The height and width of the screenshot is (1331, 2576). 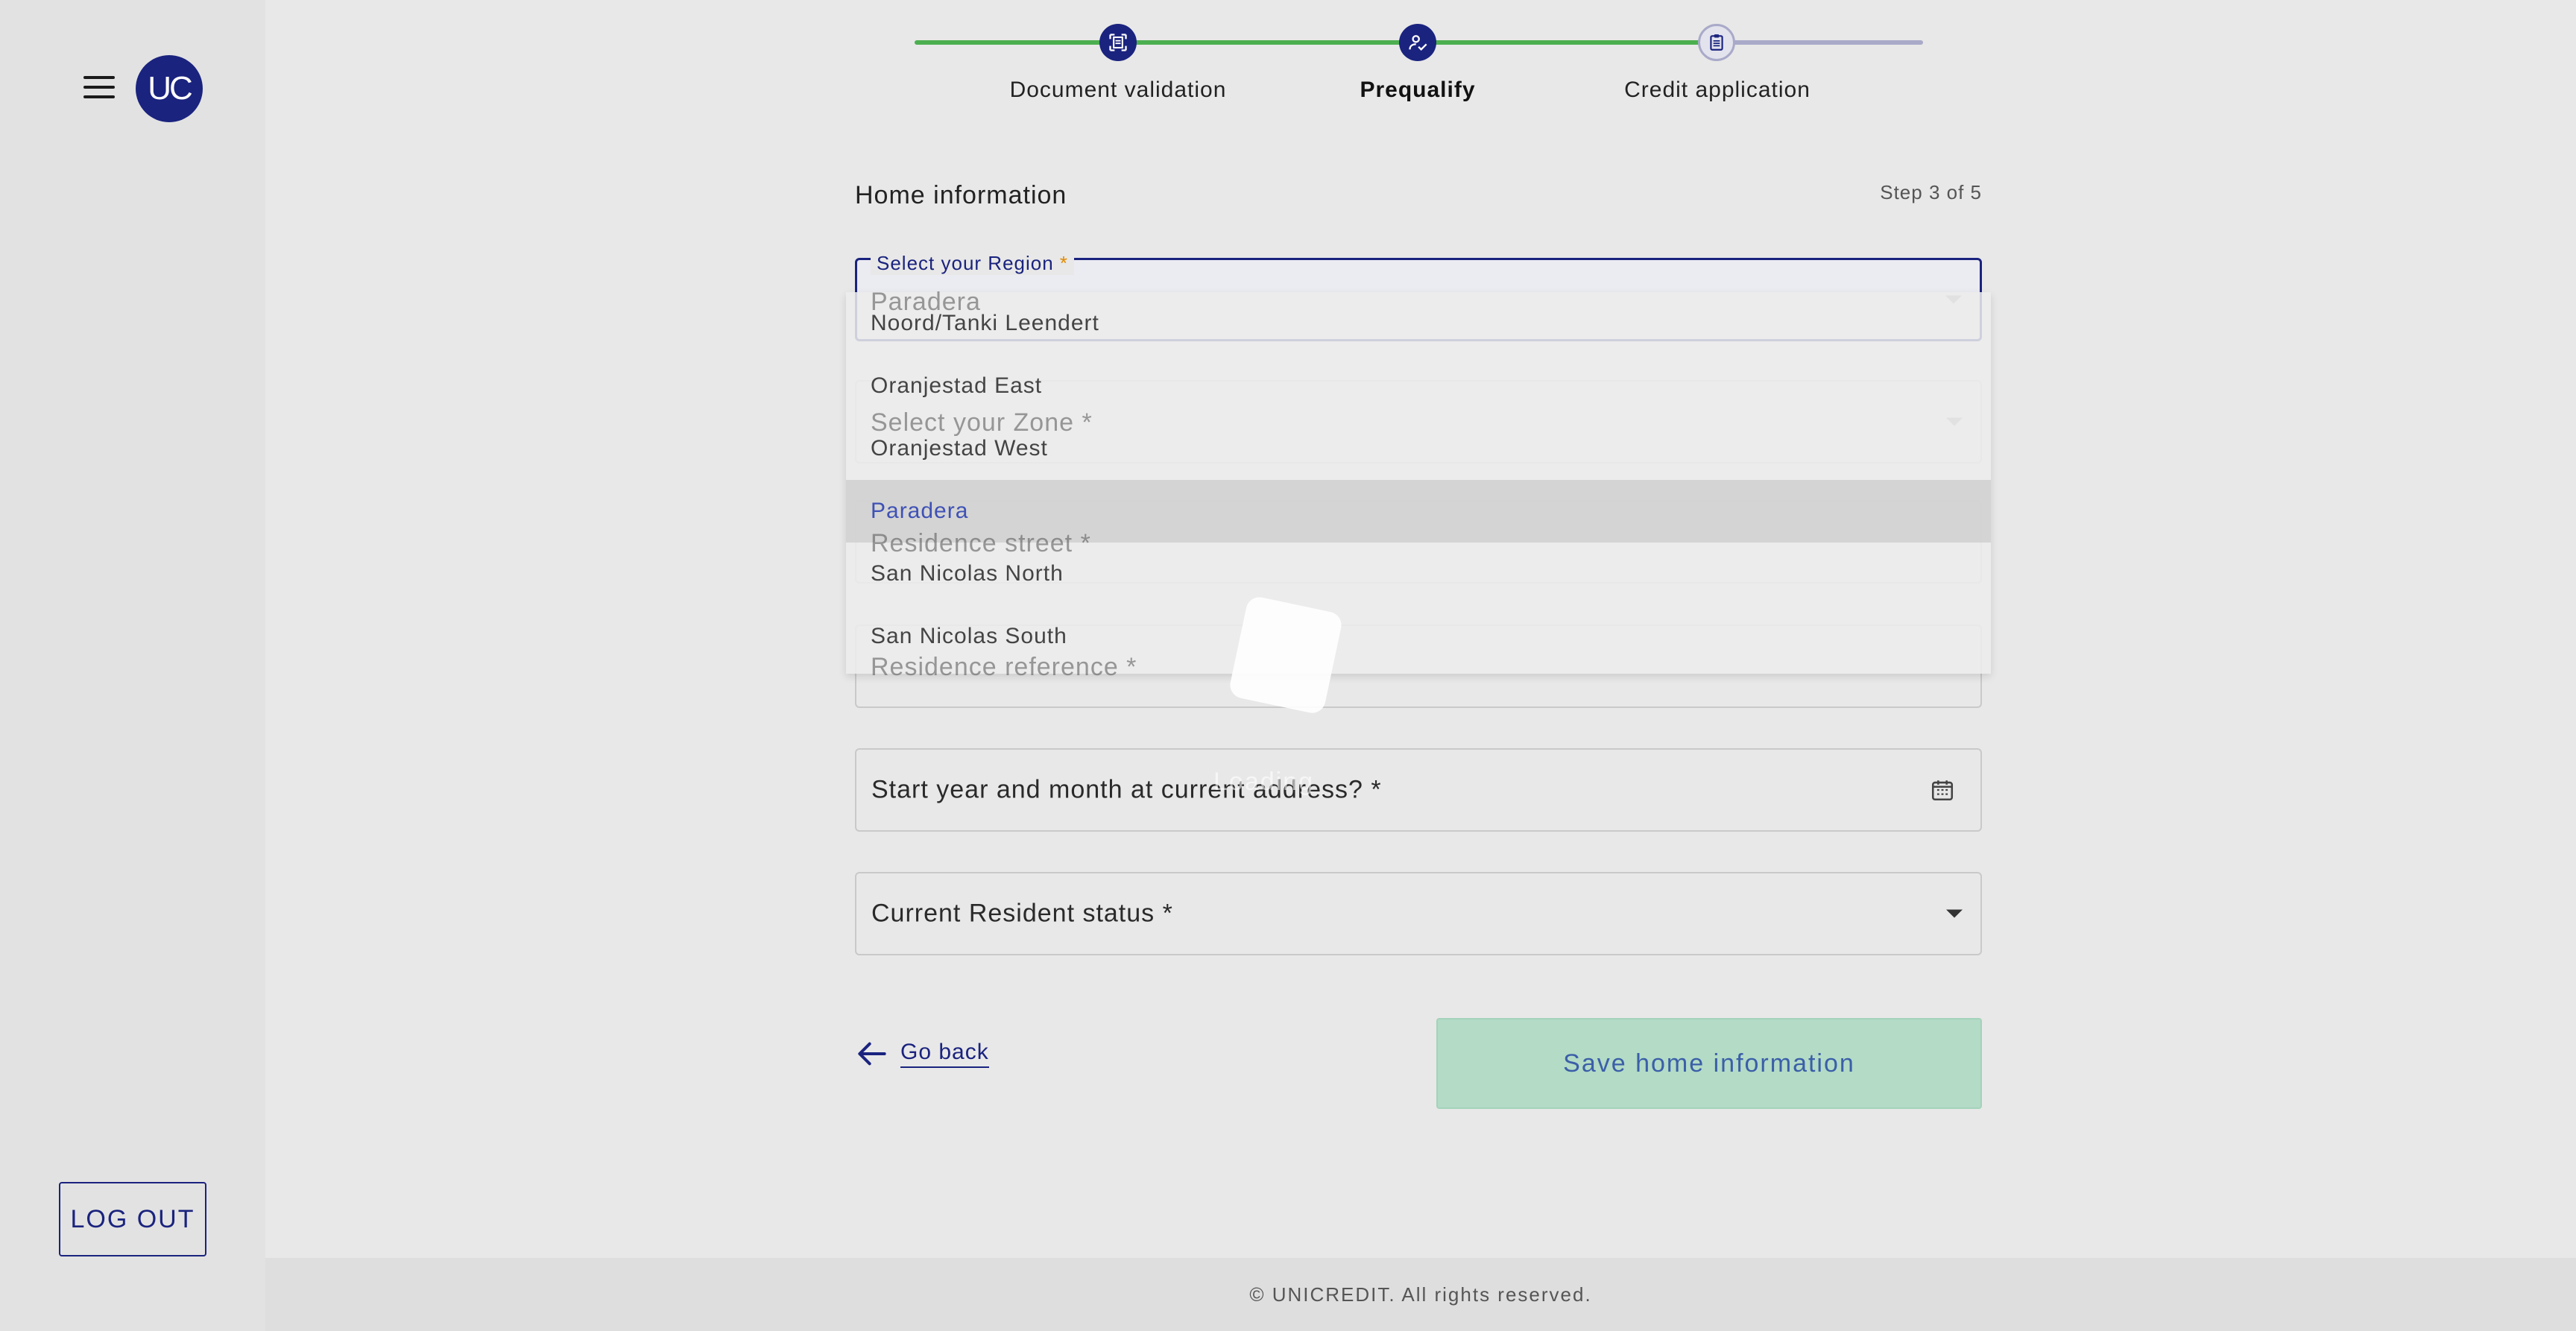 What do you see at coordinates (981, 543) in the screenshot?
I see `residence-street-placeholder: Residence street *` at bounding box center [981, 543].